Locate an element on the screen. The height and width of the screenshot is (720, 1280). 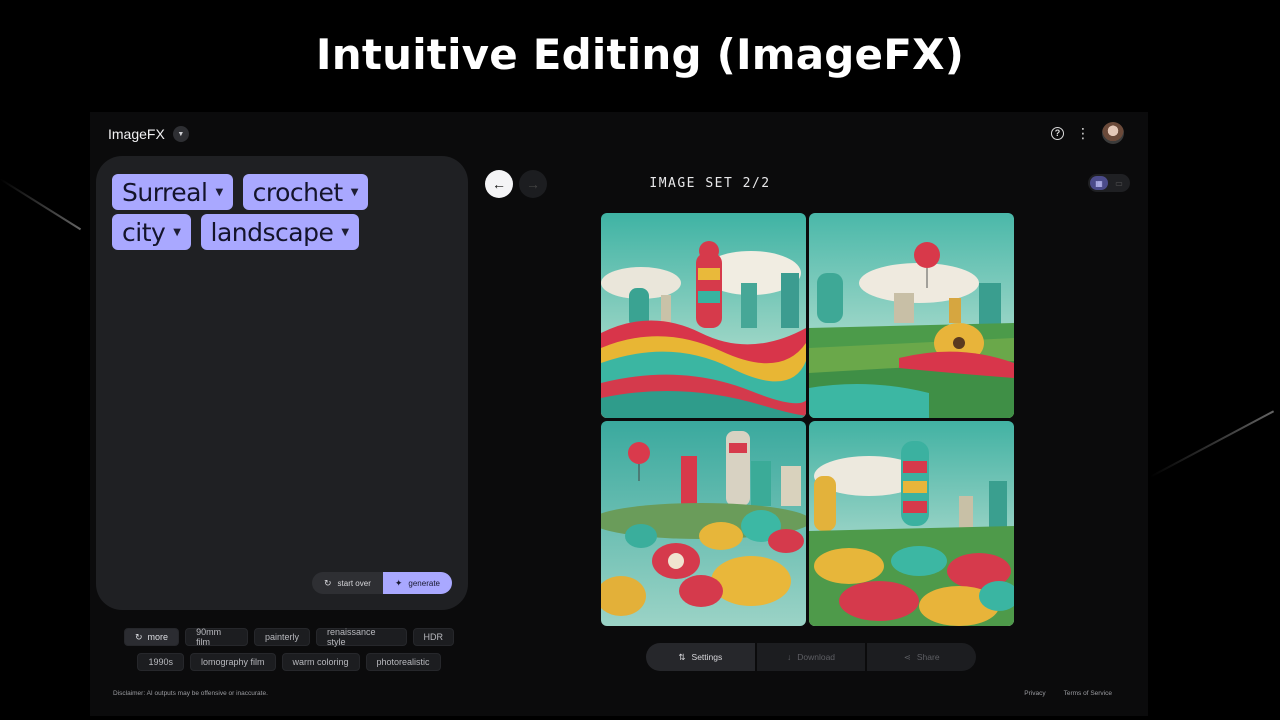
prompt-actions: ↻ start over ✦ generate is located at coordinates (381, 583).